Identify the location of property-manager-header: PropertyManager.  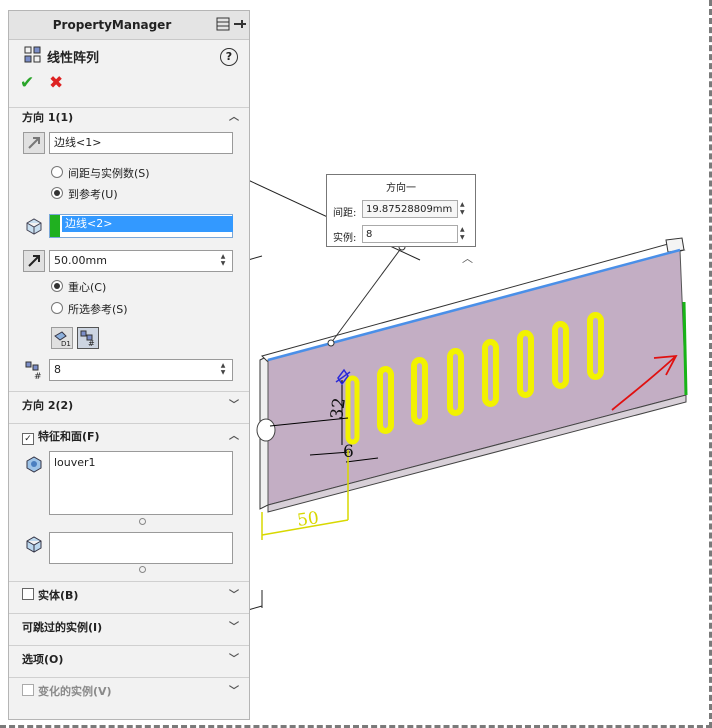
(129, 25).